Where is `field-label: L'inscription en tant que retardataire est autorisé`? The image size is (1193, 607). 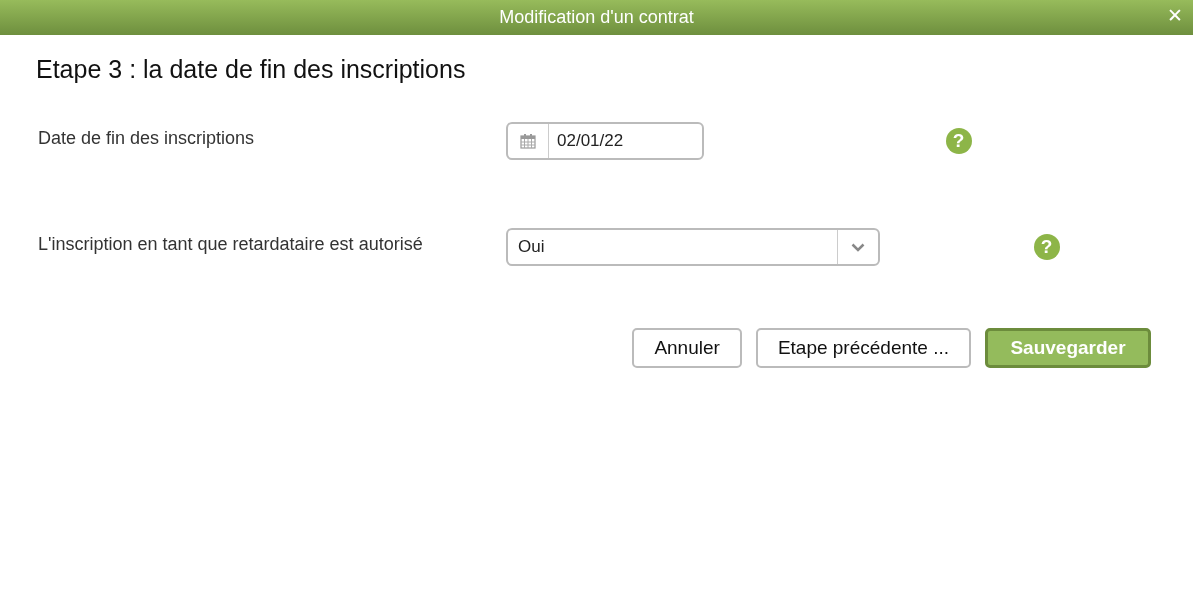 field-label: L'inscription en tant que retardataire est autorisé is located at coordinates (230, 244).